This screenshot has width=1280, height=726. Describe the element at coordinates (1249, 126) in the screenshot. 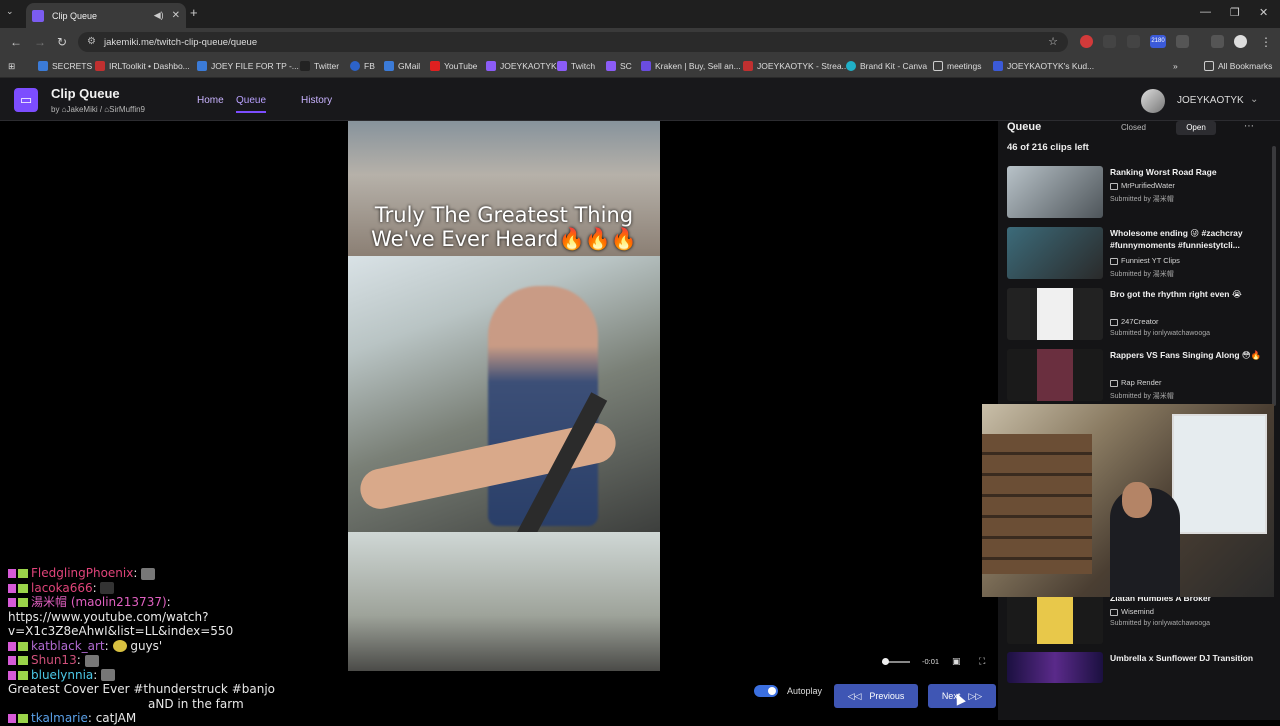

I see `more-options-icon: ⋯` at that location.